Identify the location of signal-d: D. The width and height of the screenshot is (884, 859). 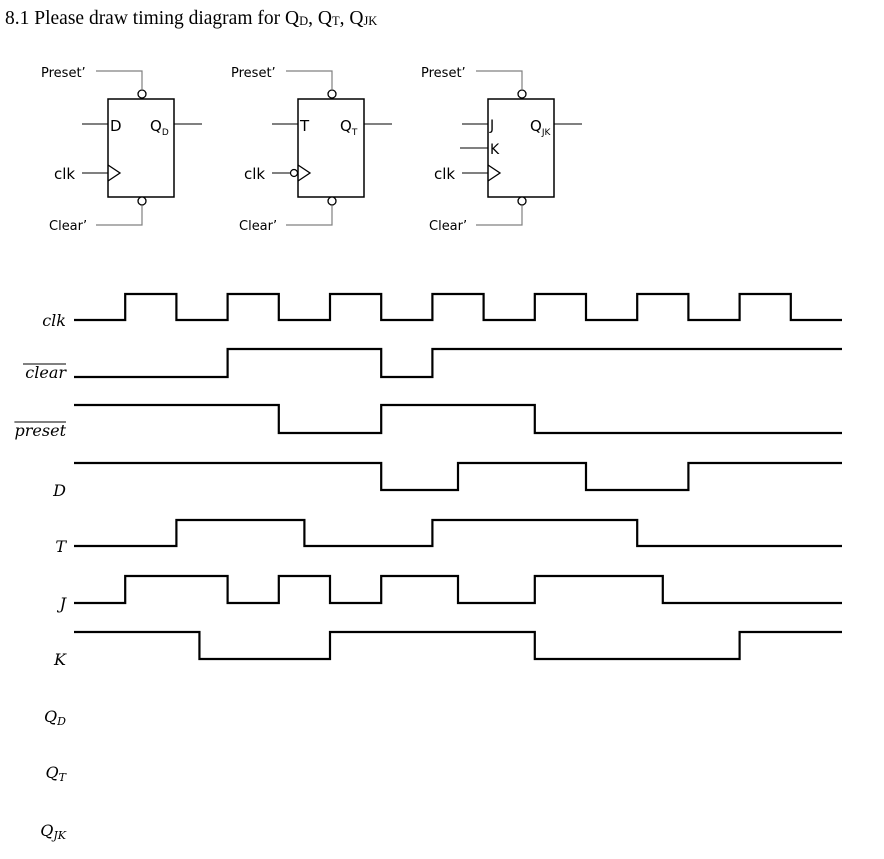
(447, 480).